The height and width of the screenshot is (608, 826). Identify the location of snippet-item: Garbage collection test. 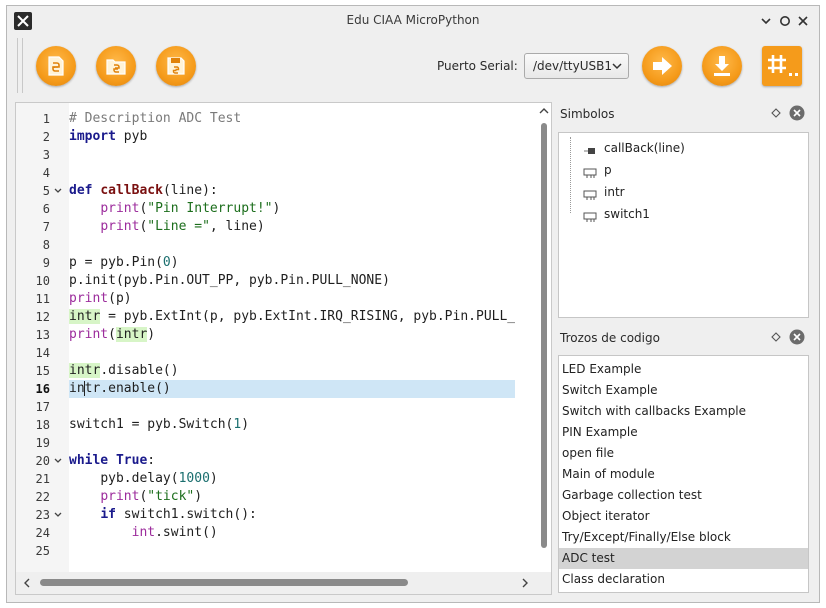
(683, 495).